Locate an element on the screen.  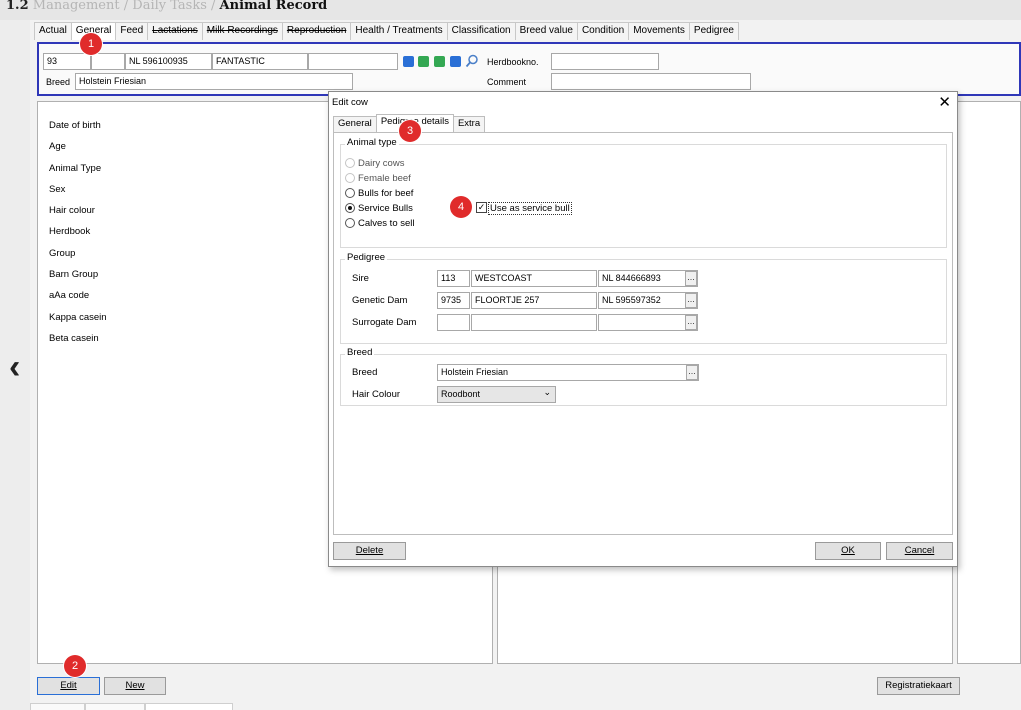
hair-colour-label: Hair Colour is located at coordinates (376, 394).